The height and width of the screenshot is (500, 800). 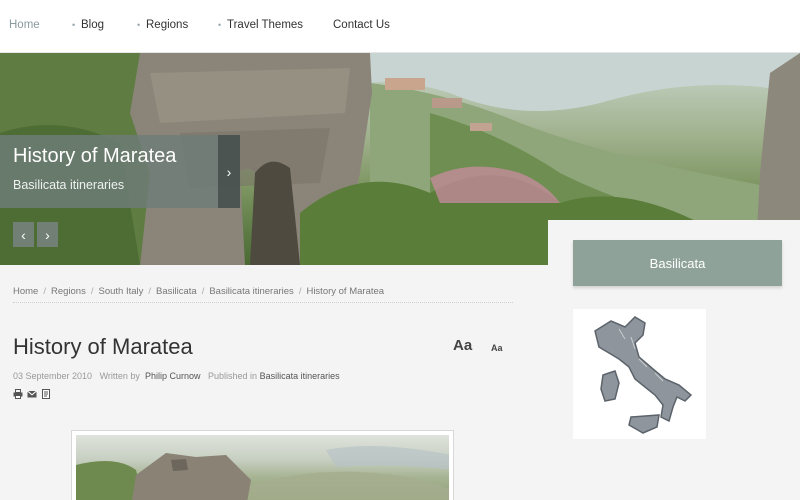 What do you see at coordinates (176, 291) in the screenshot?
I see `breadcrumb-basilicata: Basilicata` at bounding box center [176, 291].